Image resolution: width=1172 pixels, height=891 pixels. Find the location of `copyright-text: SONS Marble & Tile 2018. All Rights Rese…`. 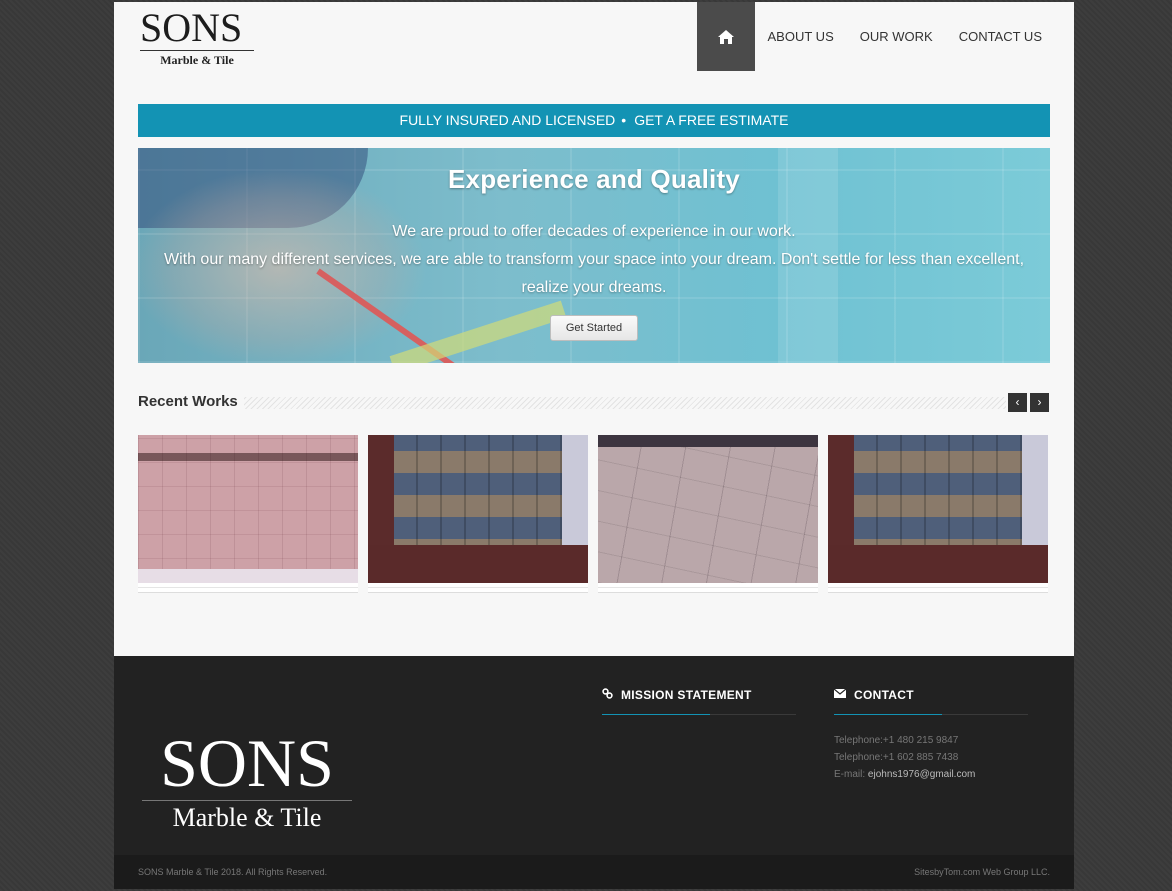

copyright-text: SONS Marble & Tile 2018. All Rights Rese… is located at coordinates (233, 872).